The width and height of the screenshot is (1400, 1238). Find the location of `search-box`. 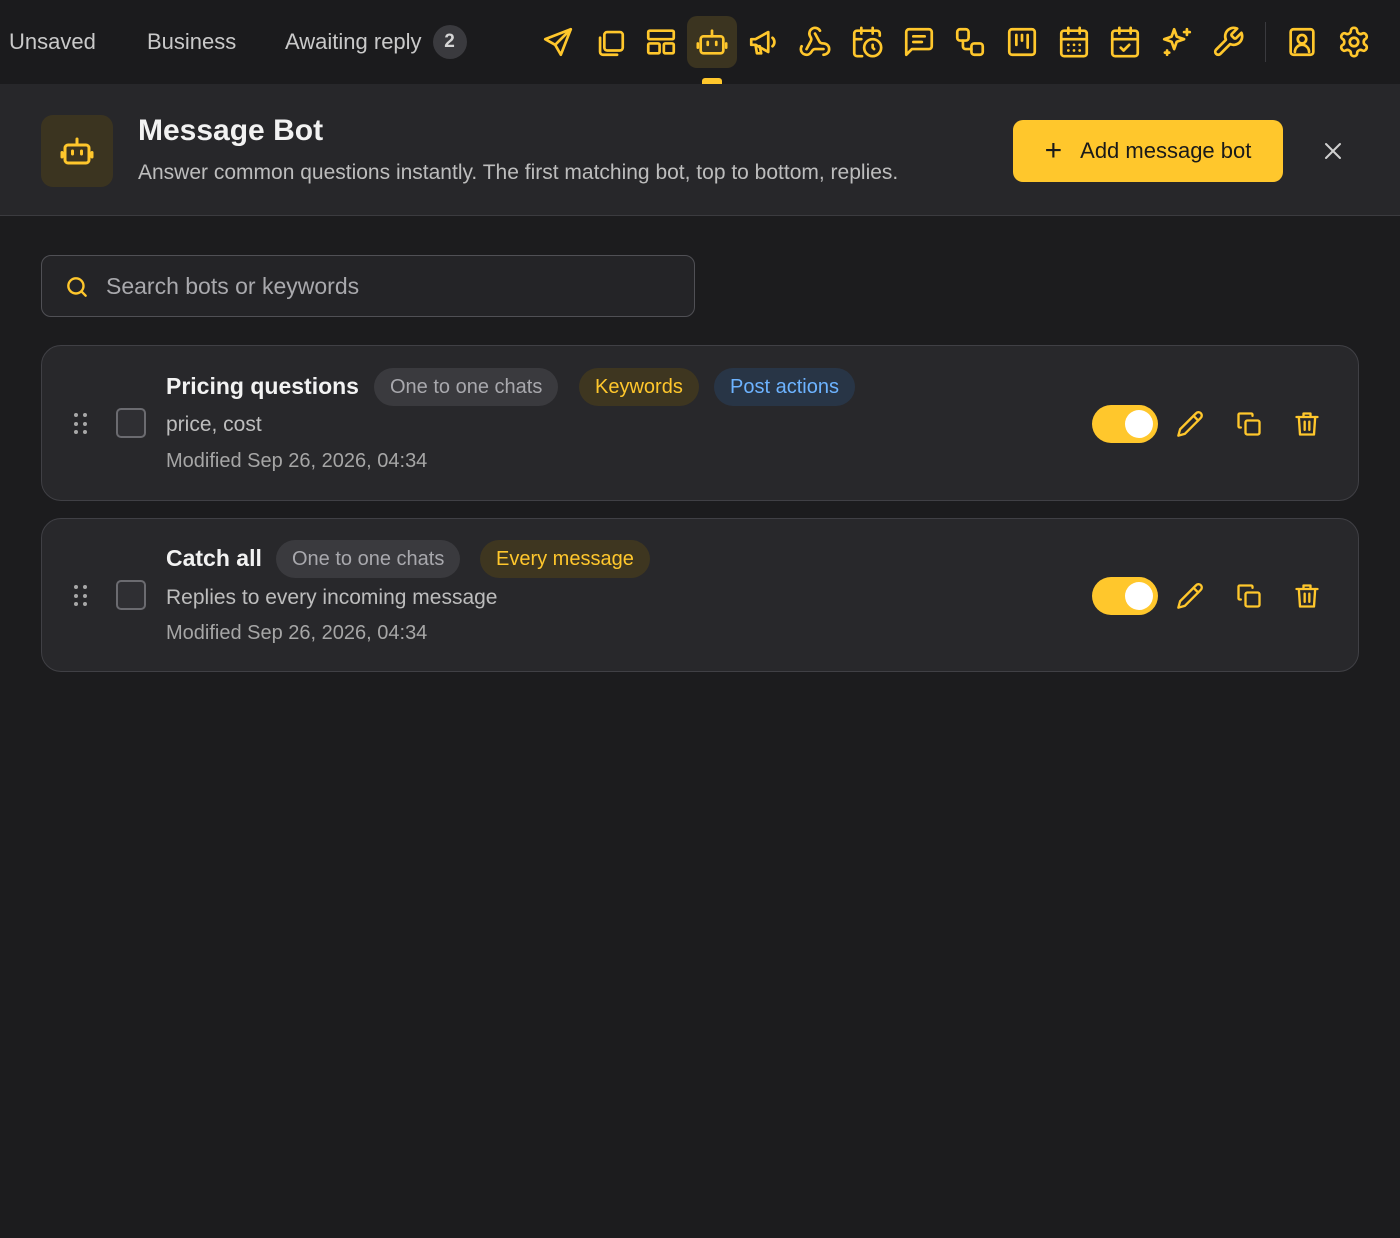

search-box is located at coordinates (368, 286).